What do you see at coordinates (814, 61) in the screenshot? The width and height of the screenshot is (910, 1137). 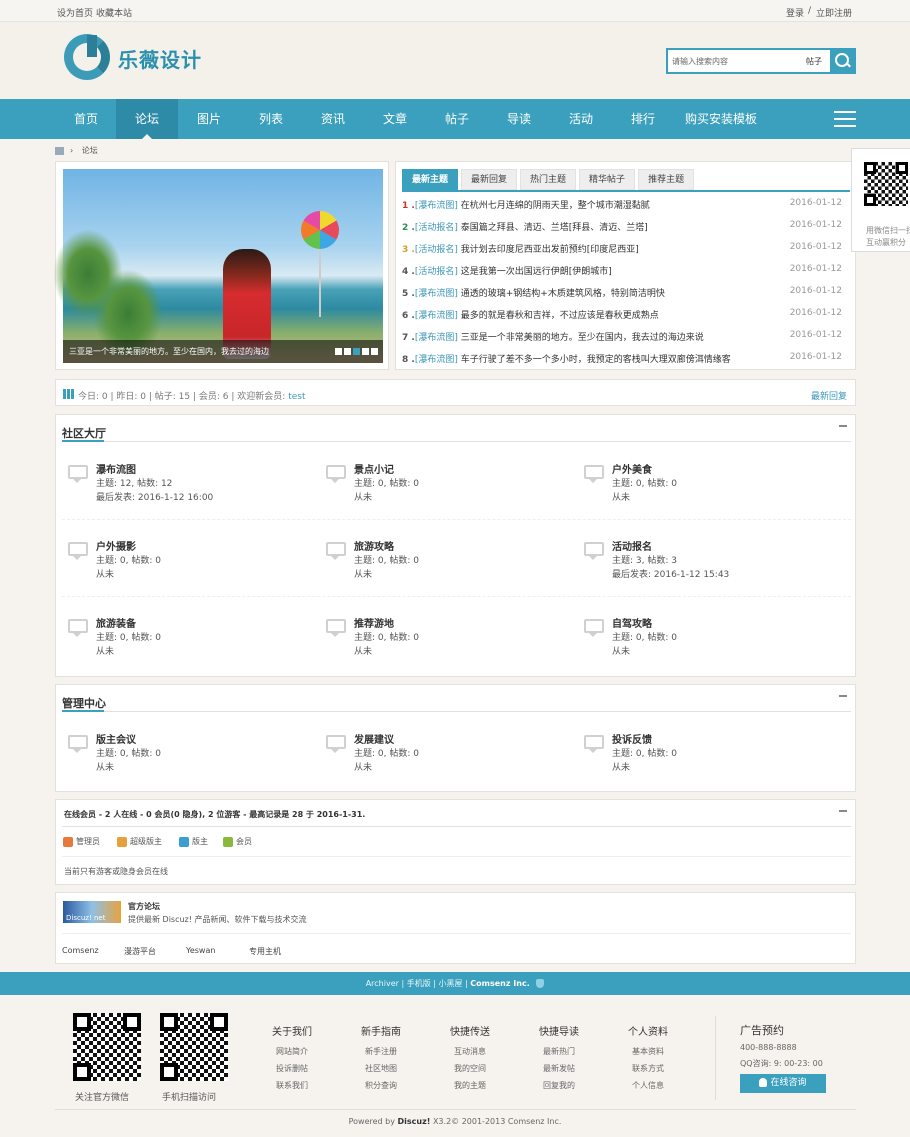 I see `search-type-select: 帖子` at bounding box center [814, 61].